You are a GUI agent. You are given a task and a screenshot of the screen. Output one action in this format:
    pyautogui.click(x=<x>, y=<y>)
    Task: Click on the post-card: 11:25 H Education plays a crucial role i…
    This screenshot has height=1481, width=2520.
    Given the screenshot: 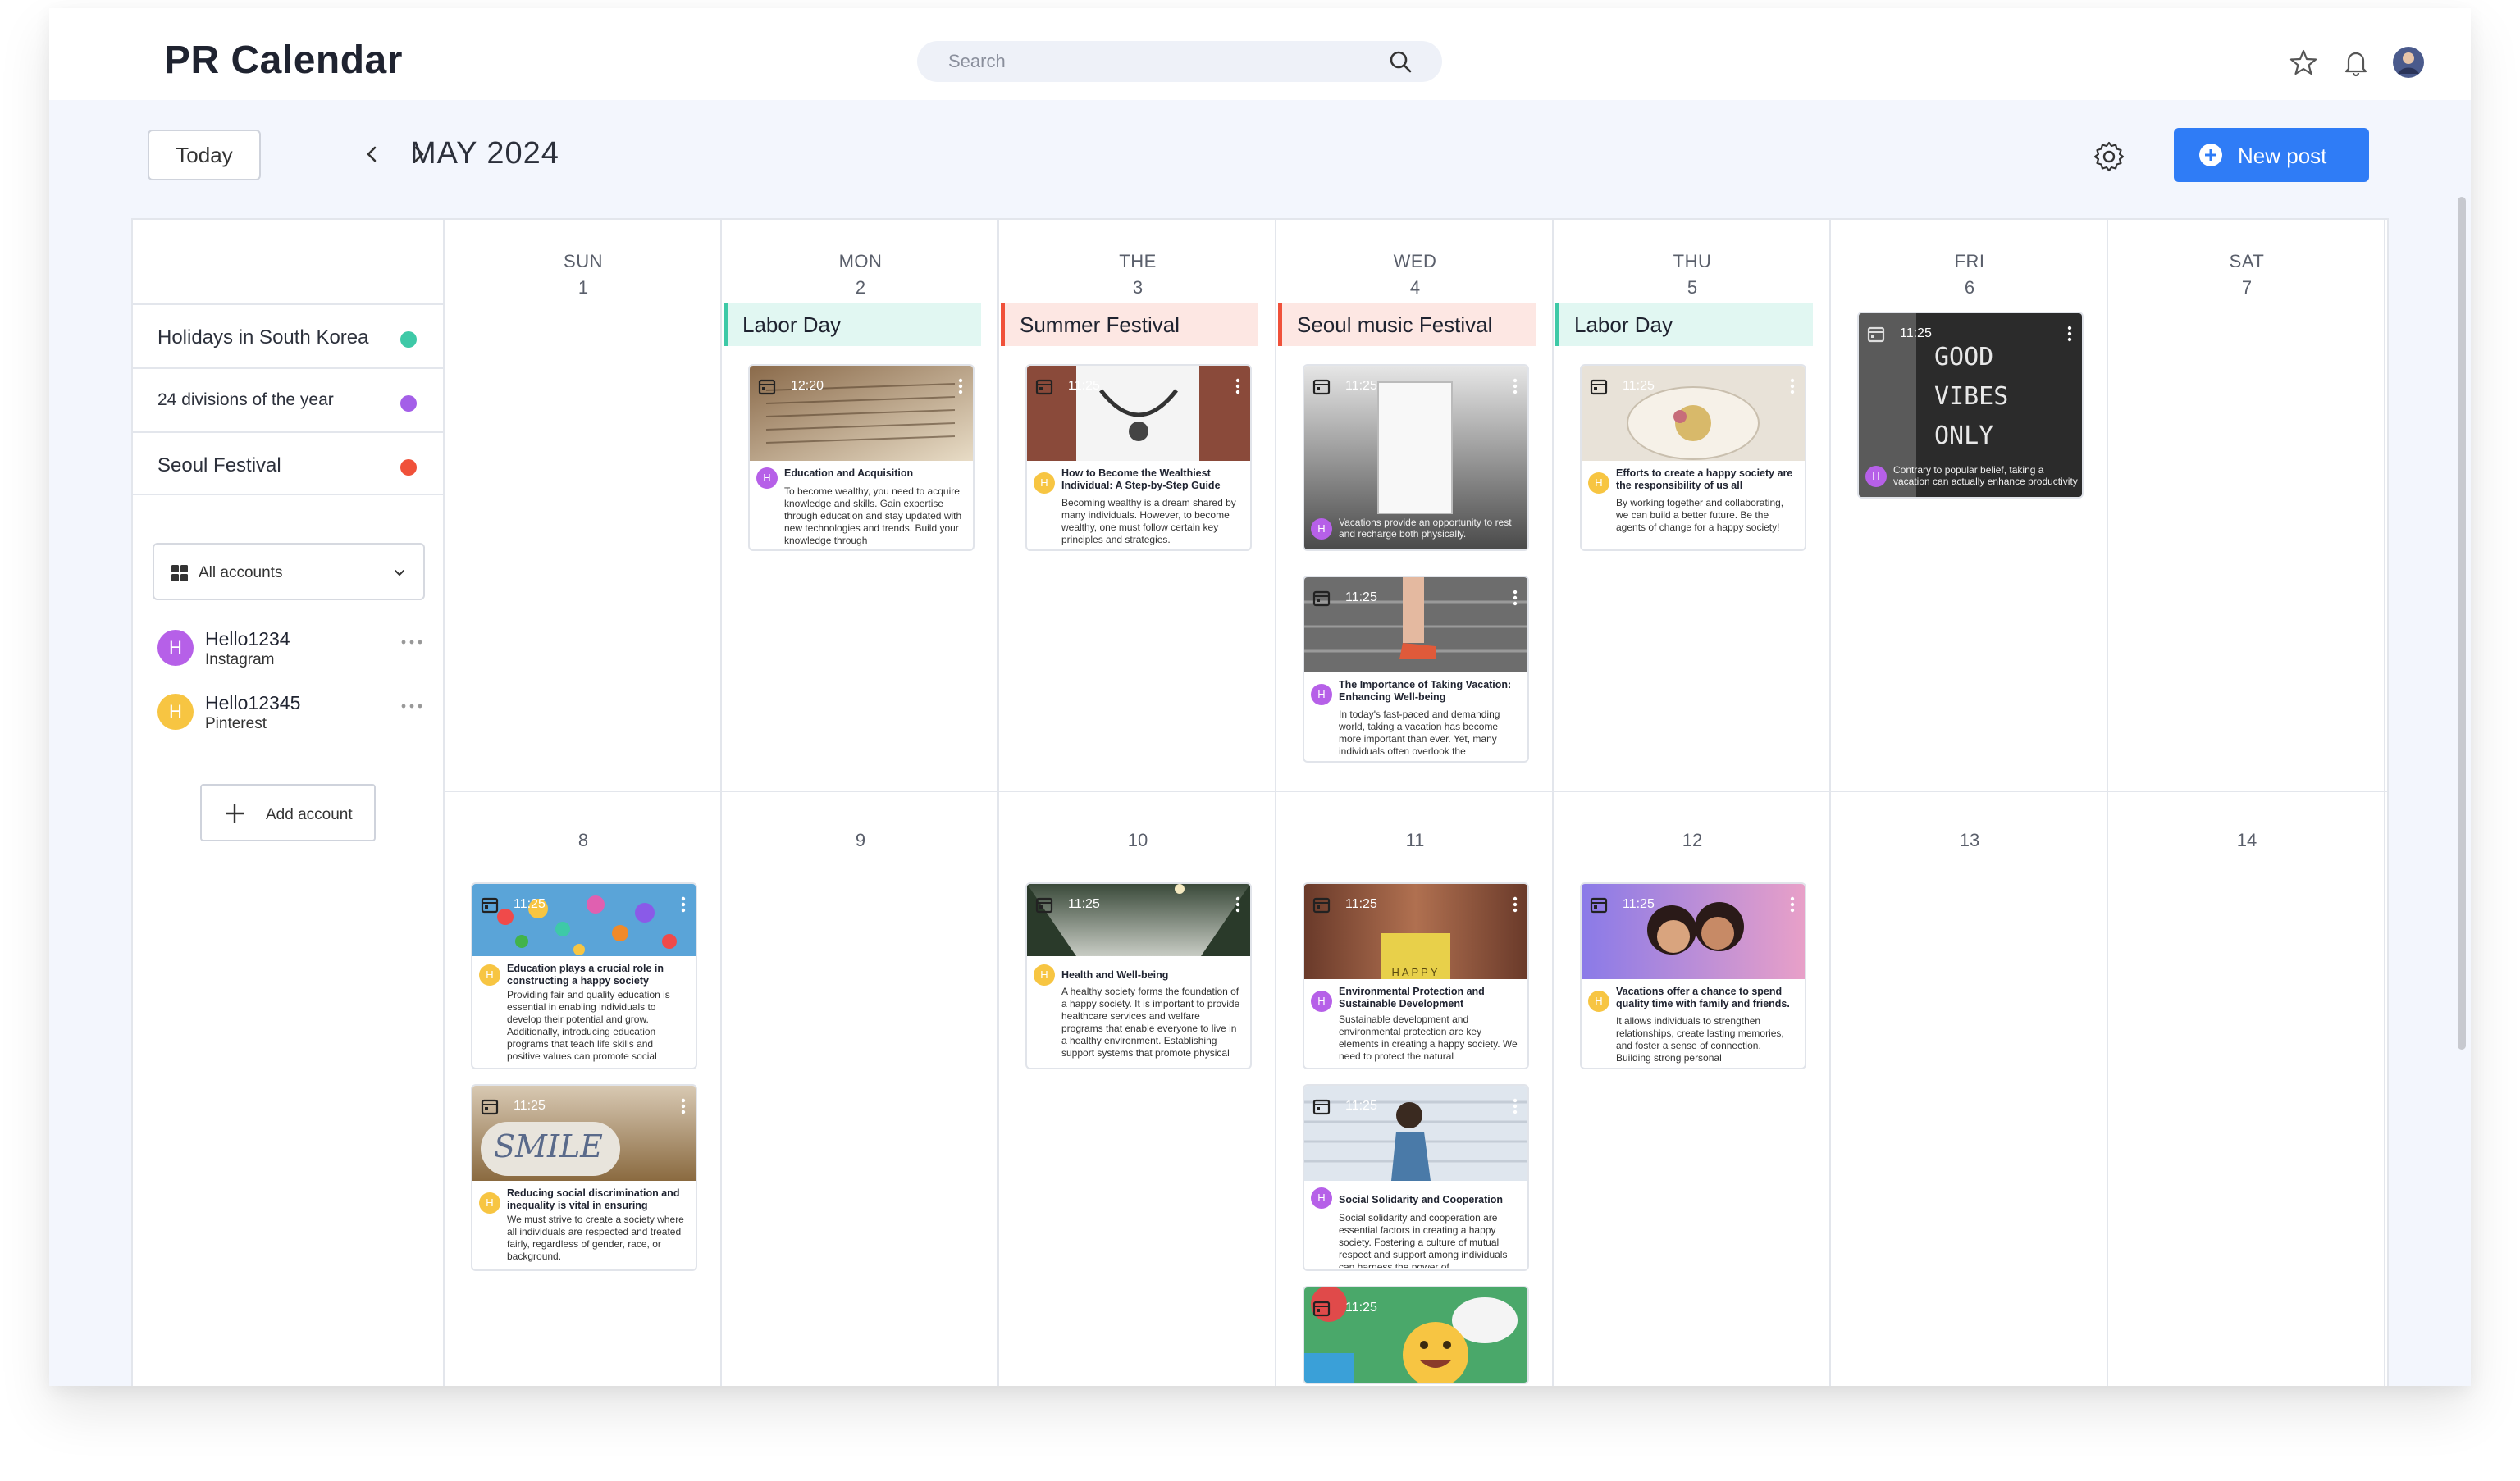 What is the action you would take?
    pyautogui.click(x=584, y=975)
    